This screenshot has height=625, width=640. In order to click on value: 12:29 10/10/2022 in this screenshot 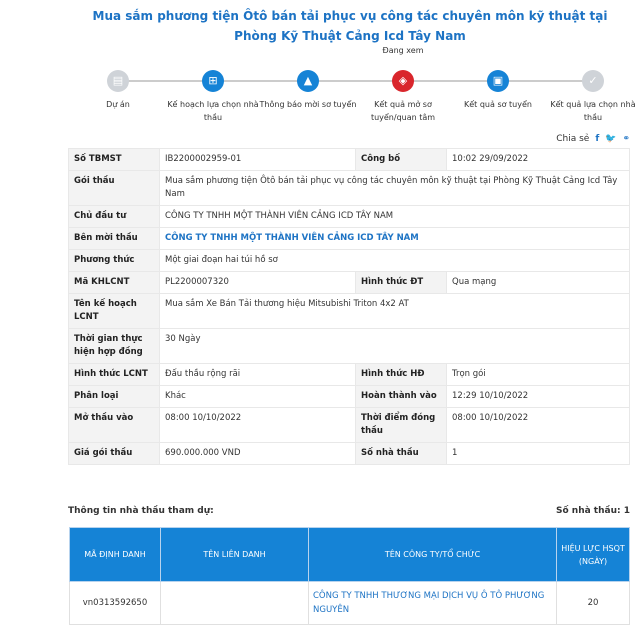, I will do `click(538, 396)`.